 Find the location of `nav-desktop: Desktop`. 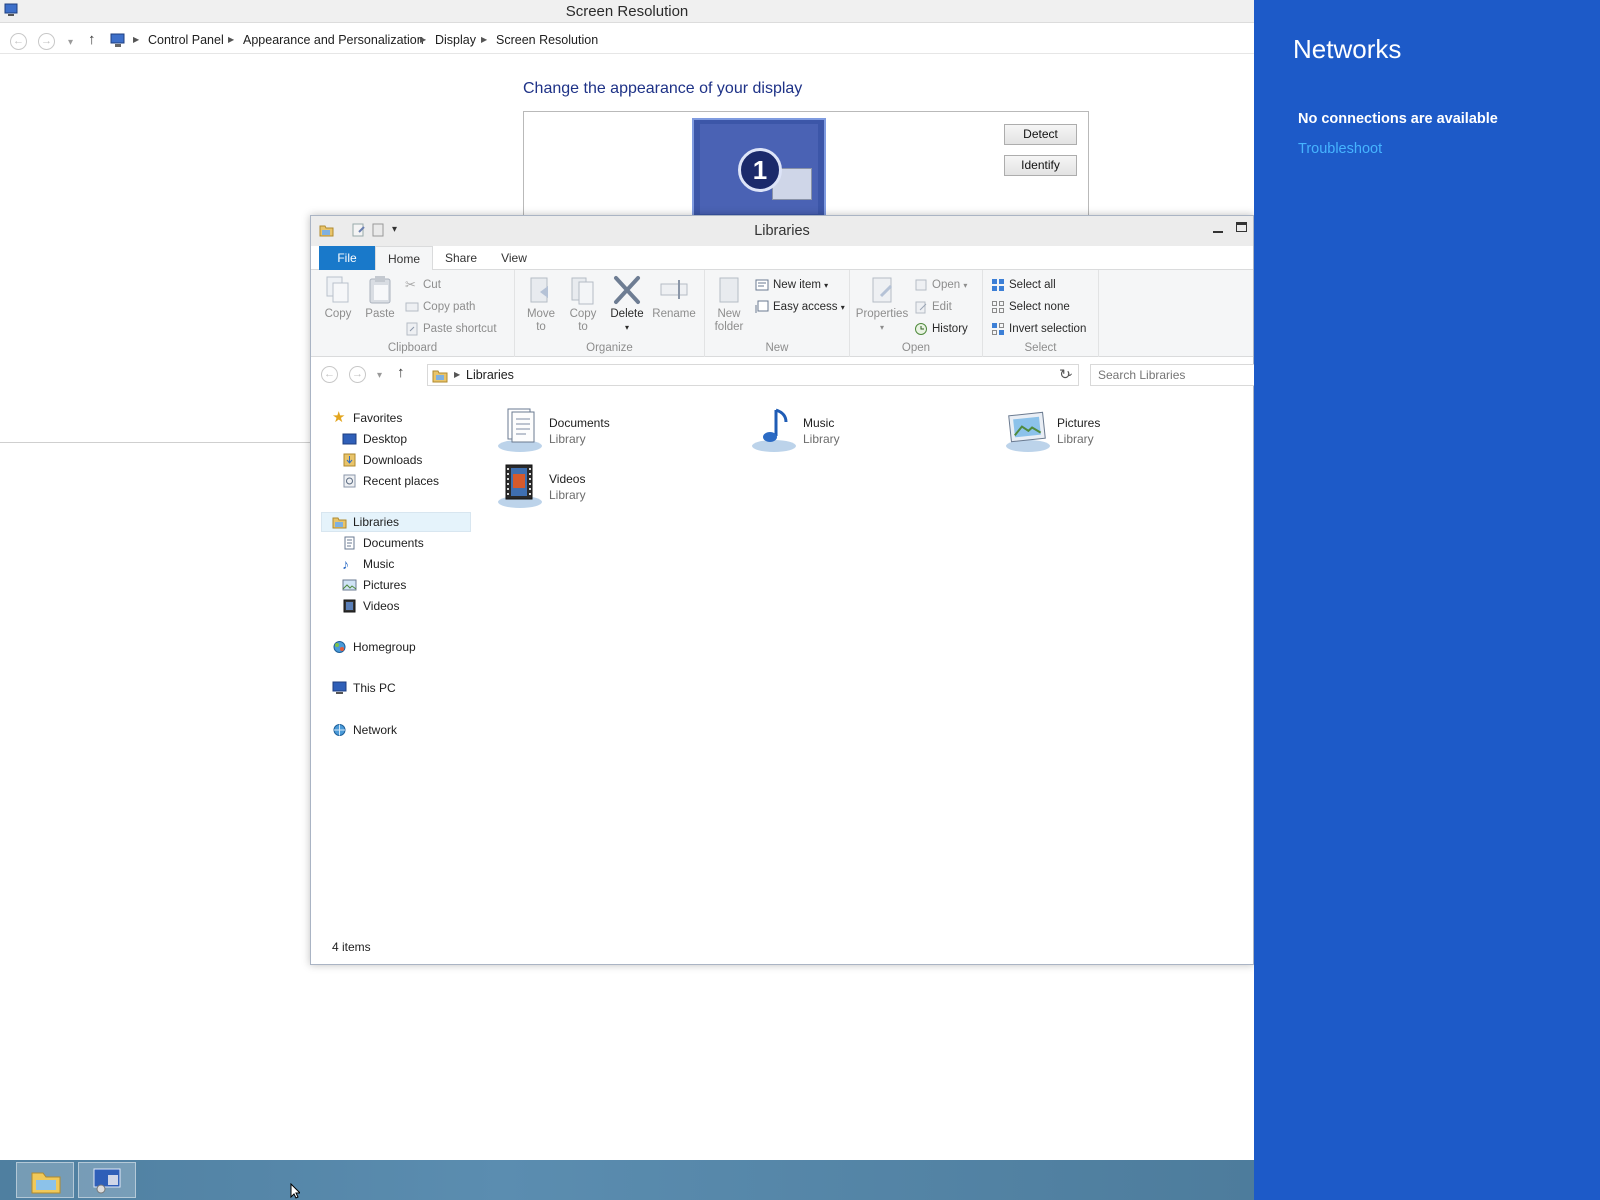

nav-desktop: Desktop is located at coordinates (374, 439).